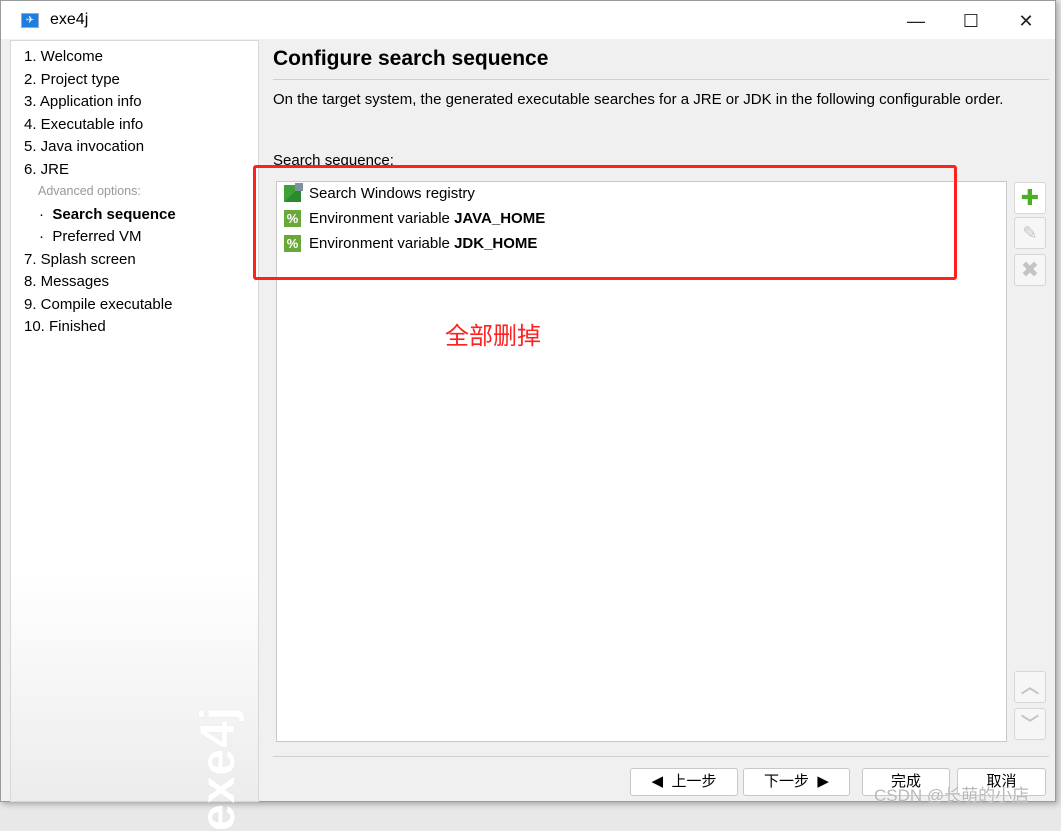 This screenshot has width=1061, height=831. I want to click on triangle-left-icon: ◀, so click(657, 781).